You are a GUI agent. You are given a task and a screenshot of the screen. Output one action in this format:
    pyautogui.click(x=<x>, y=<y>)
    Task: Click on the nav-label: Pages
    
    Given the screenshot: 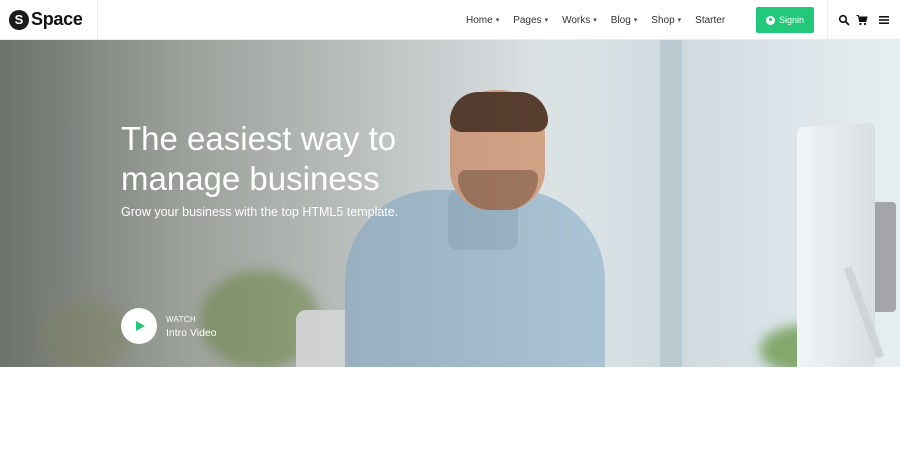 What is the action you would take?
    pyautogui.click(x=527, y=20)
    